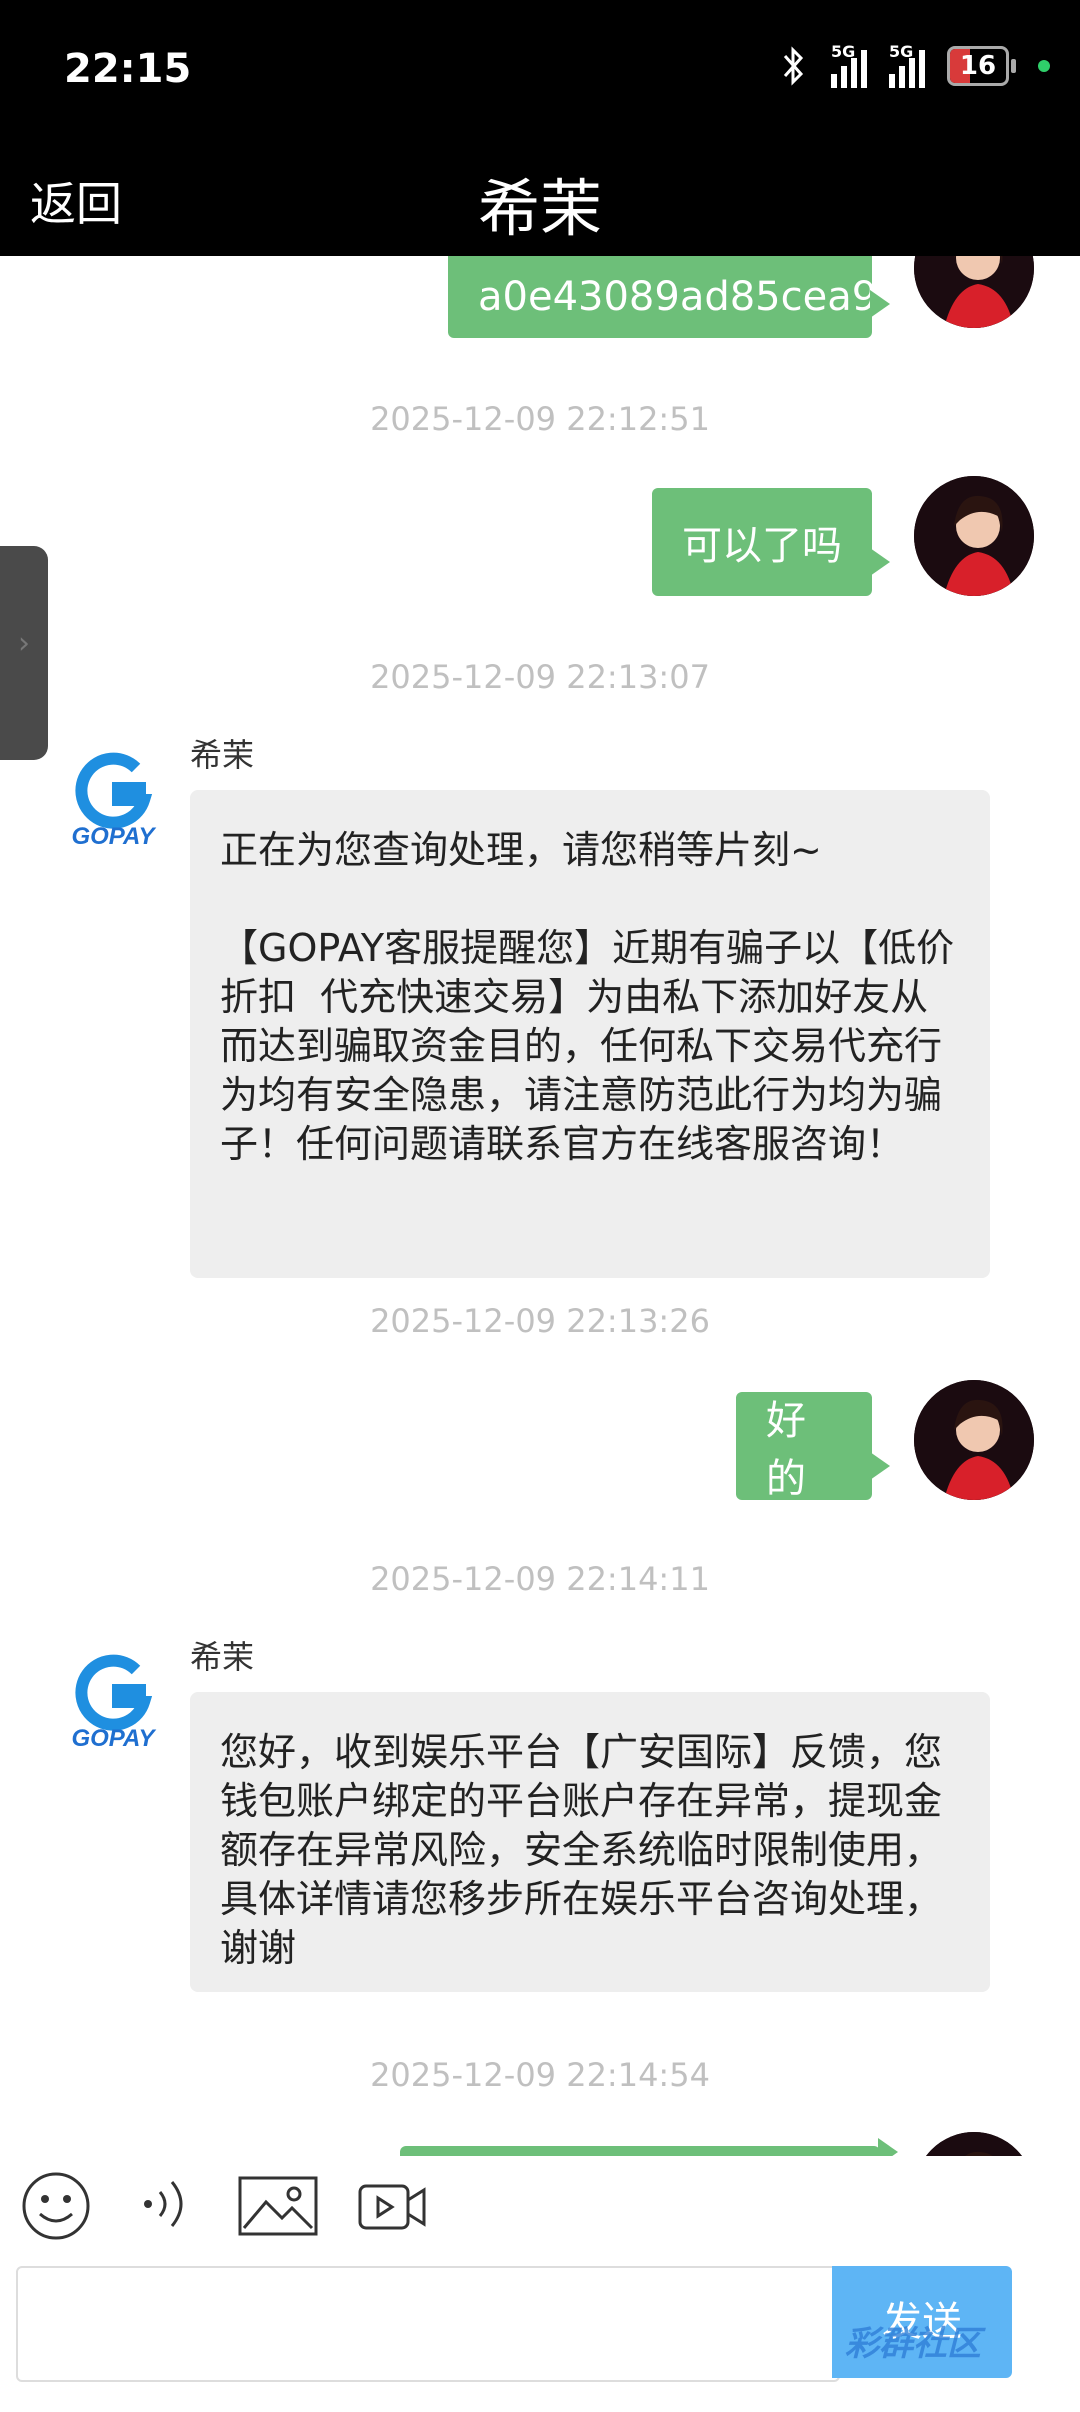 The width and height of the screenshot is (1080, 2412). What do you see at coordinates (981, 66) in the screenshot?
I see `battery-icon: 16` at bounding box center [981, 66].